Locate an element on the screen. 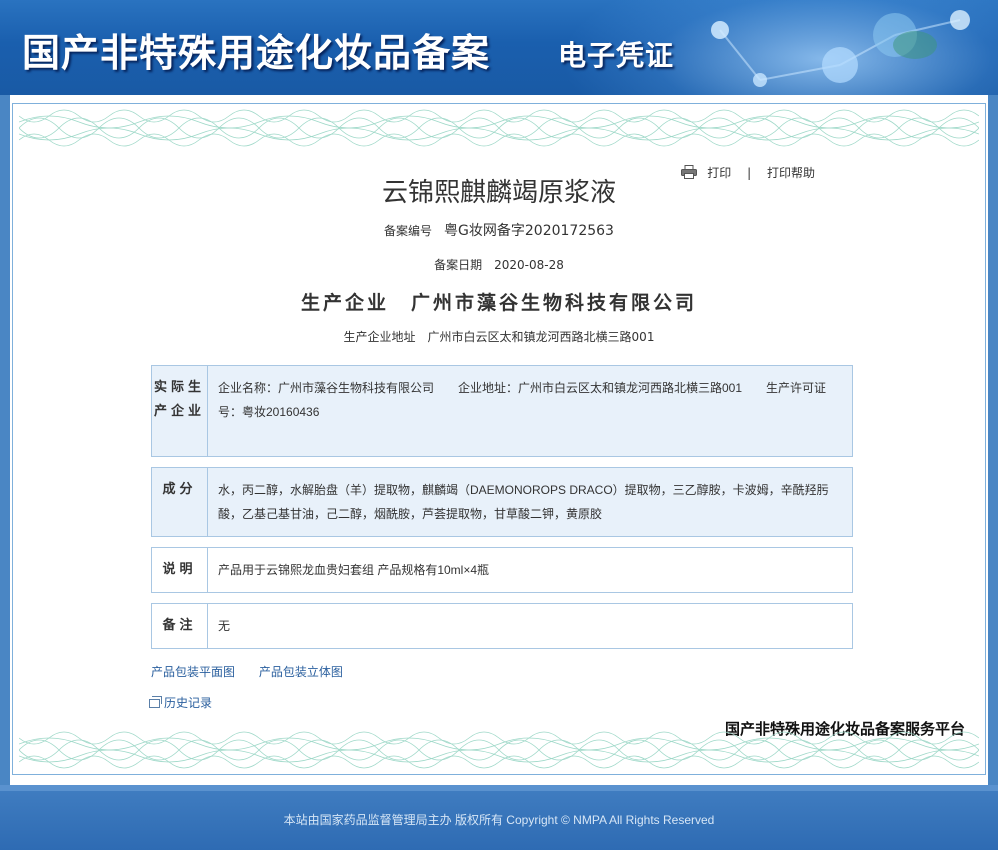 The image size is (998, 850). flat-package-image-link: 产品包装平面图 is located at coordinates (193, 672).